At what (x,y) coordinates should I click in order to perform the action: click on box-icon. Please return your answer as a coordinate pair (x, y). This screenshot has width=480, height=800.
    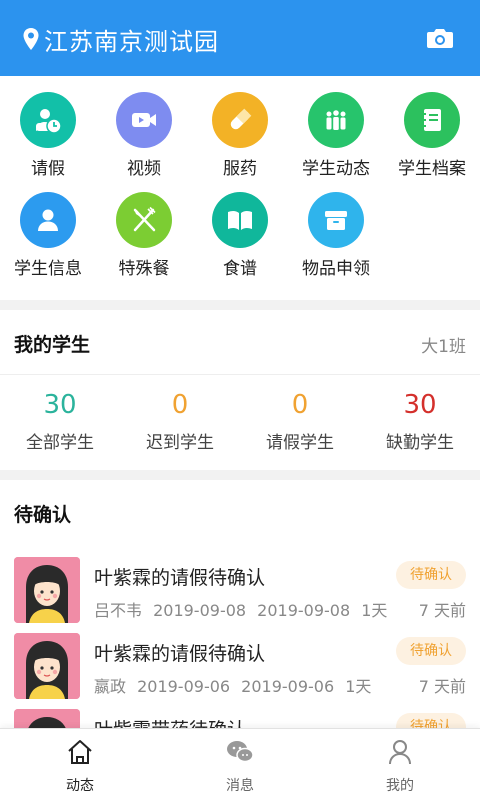
    Looking at the image, I should click on (336, 220).